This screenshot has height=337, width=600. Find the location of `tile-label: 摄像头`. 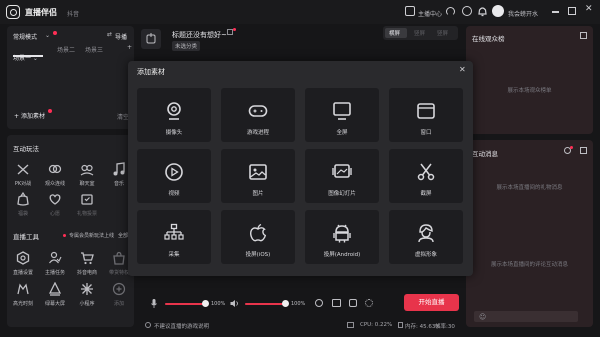

tile-label: 摄像头 is located at coordinates (174, 133).